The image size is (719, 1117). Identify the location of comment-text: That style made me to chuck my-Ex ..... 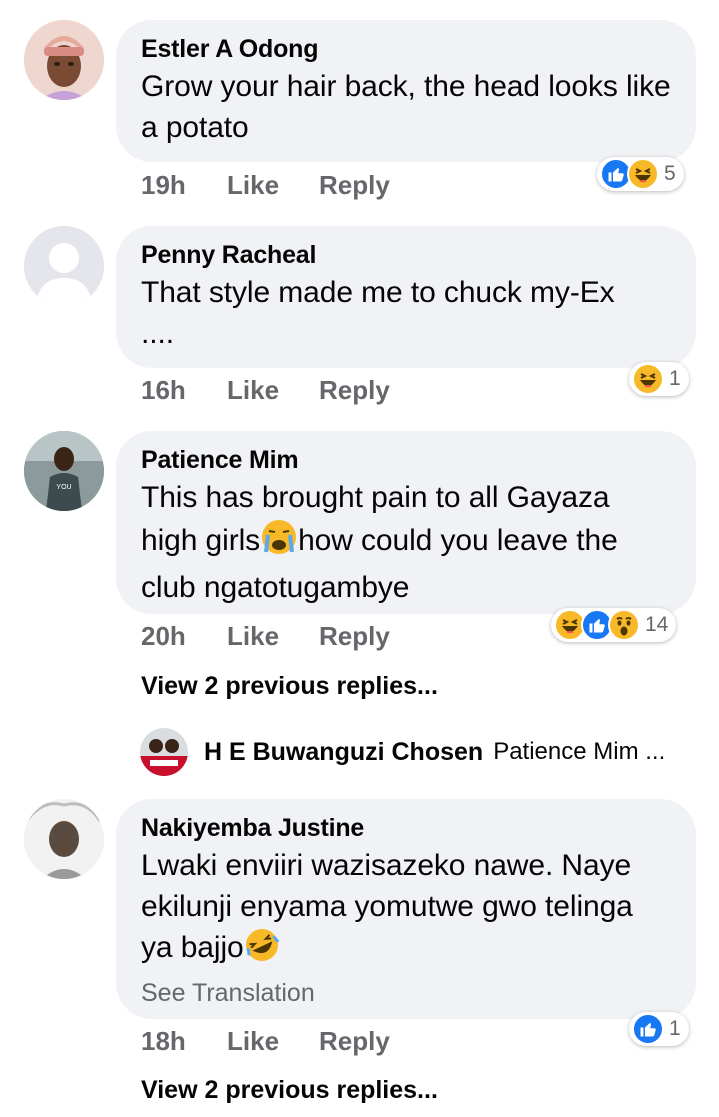
(378, 313).